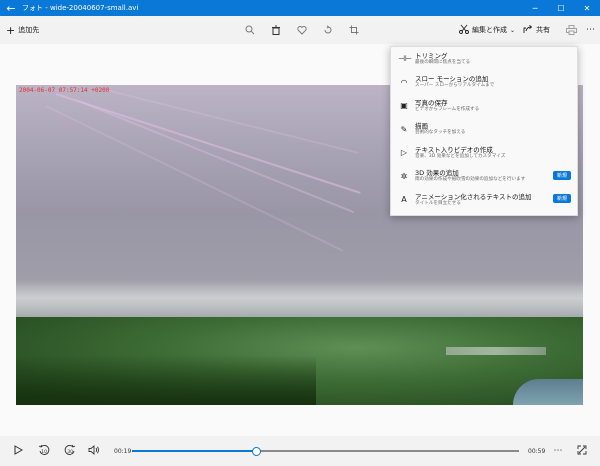 Image resolution: width=600 pixels, height=466 pixels. What do you see at coordinates (447, 109) in the screenshot?
I see `menu-item-description: ビデオからフレームを作成する` at bounding box center [447, 109].